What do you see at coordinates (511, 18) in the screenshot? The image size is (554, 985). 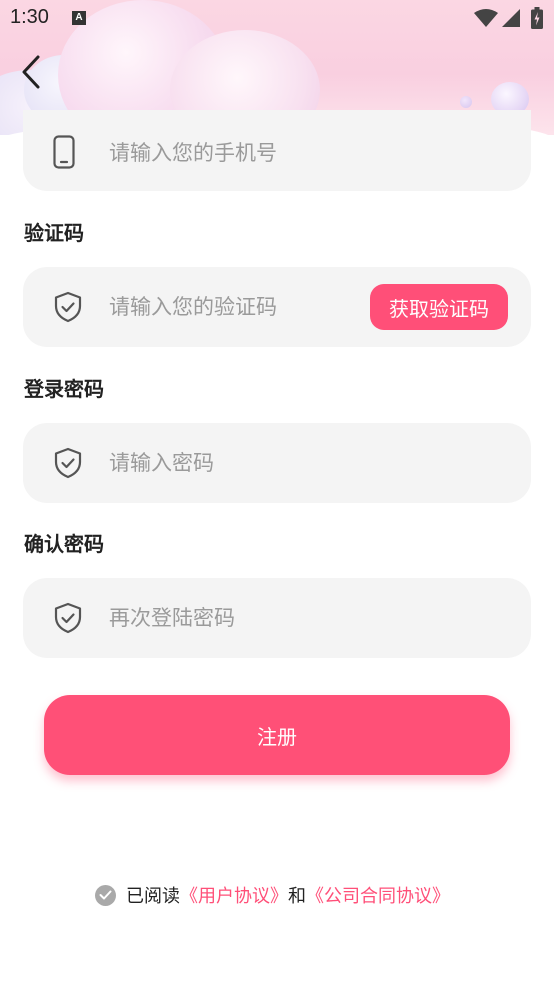 I see `signal-icon` at bounding box center [511, 18].